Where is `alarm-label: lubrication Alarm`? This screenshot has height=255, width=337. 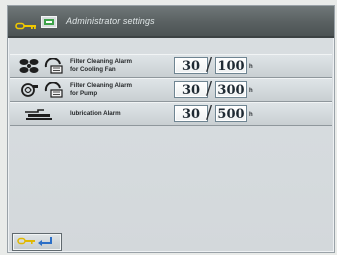
alarm-label: lubrication Alarm is located at coordinates (95, 113).